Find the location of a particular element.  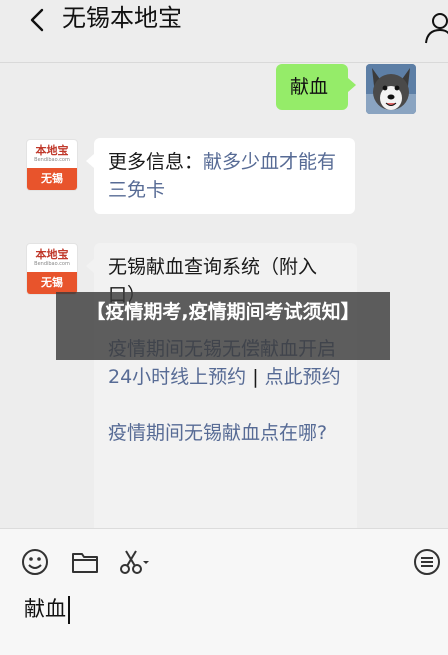

emoji-icon is located at coordinates (35, 562).